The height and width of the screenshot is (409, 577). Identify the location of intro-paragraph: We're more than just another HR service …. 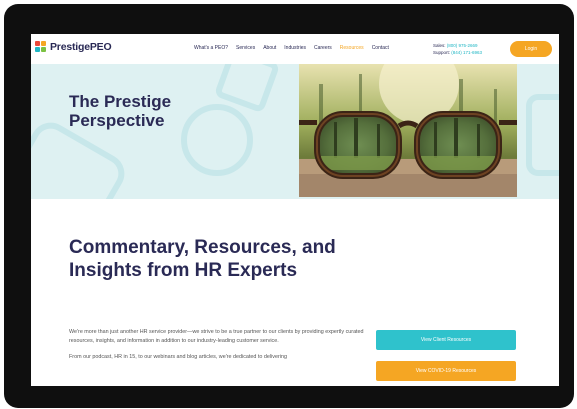
(216, 336).